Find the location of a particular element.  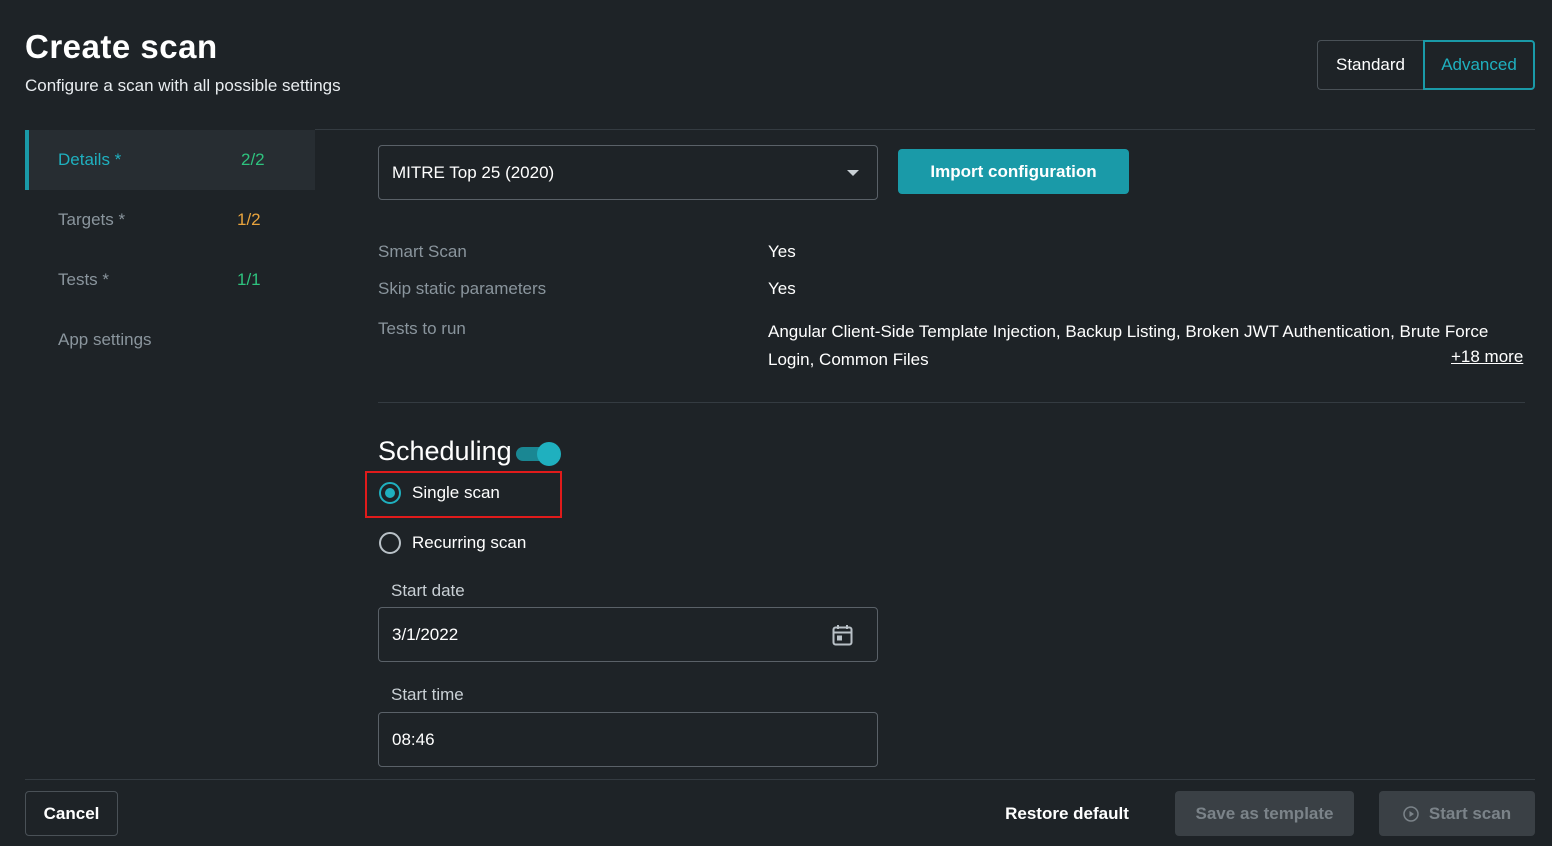

start-scan-label: Start scan is located at coordinates (1470, 813).